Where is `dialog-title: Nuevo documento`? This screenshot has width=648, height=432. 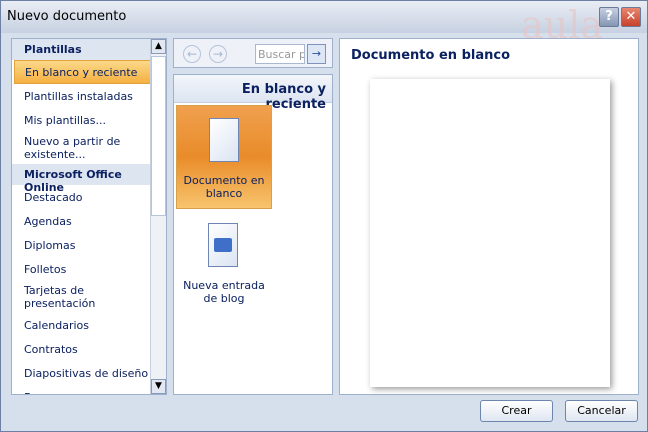
dialog-title: Nuevo documento is located at coordinates (67, 16).